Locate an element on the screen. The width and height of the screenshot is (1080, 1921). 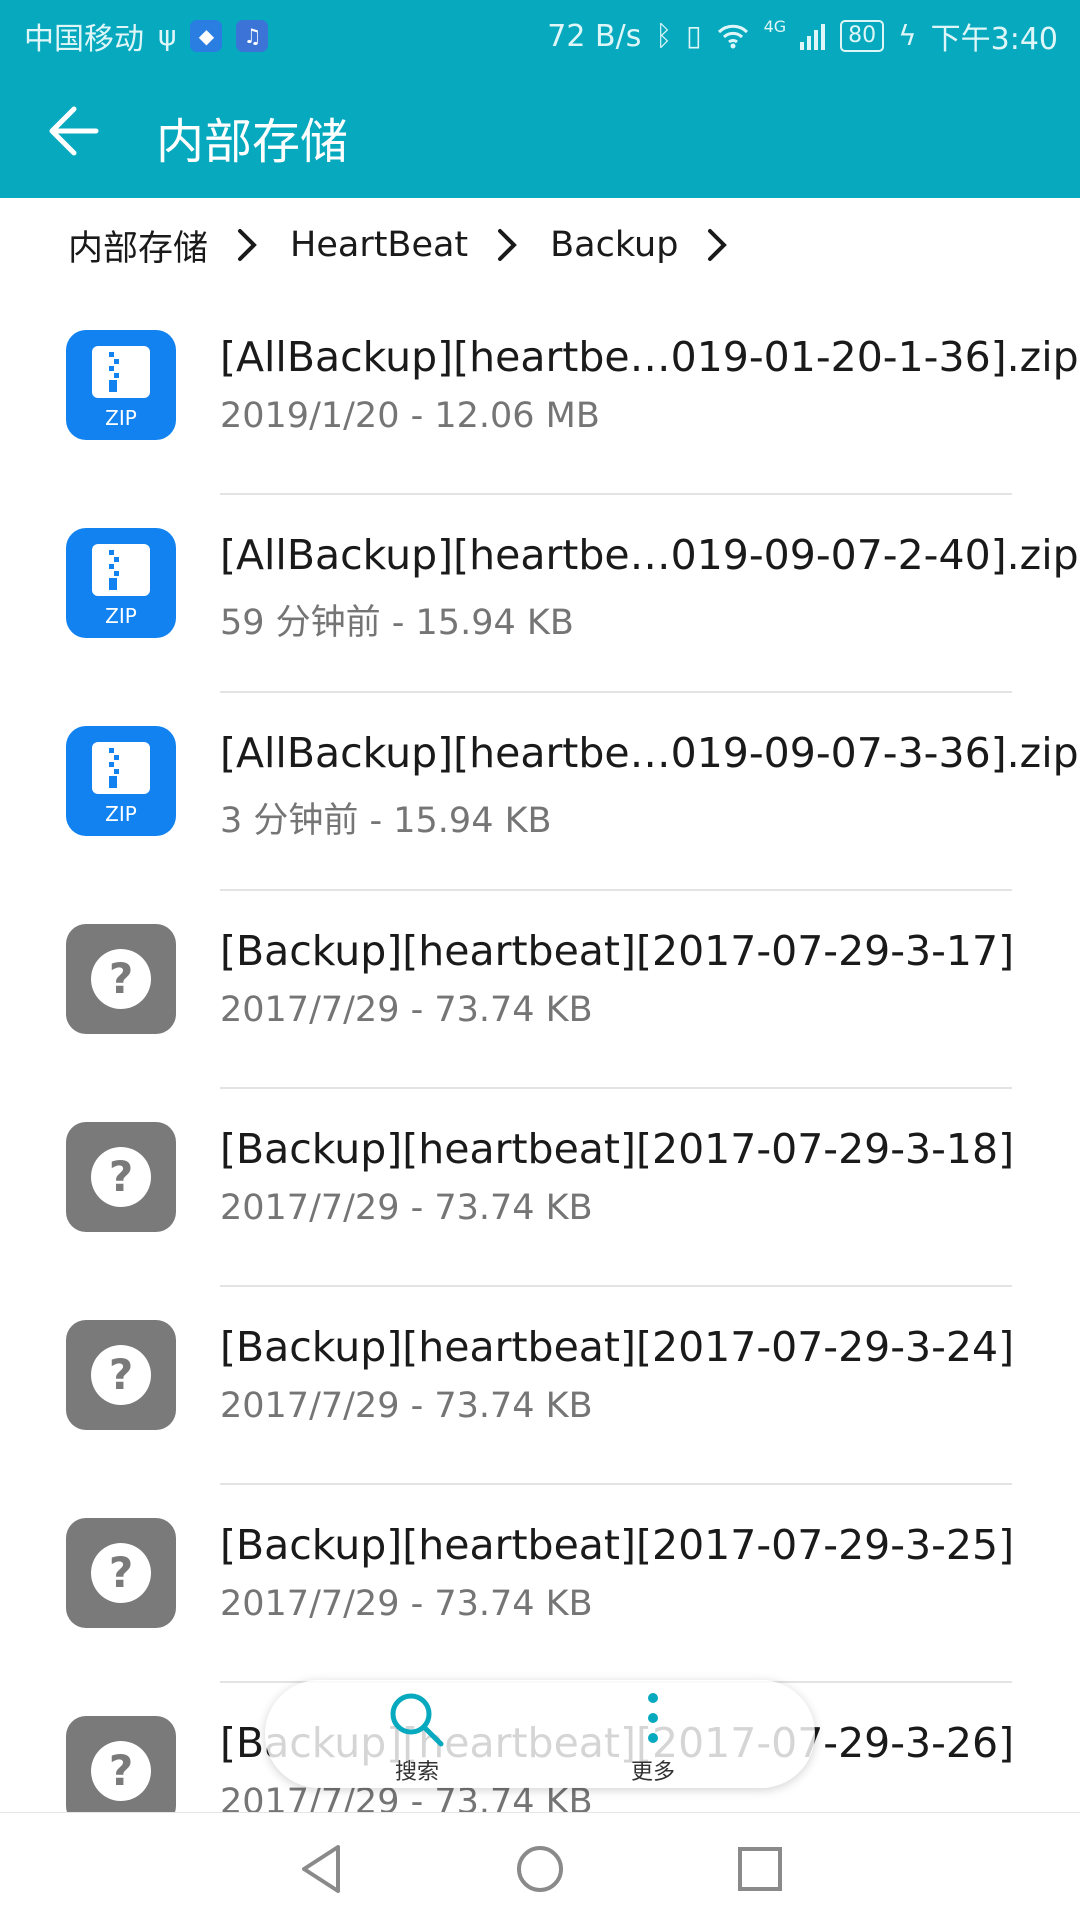
file-name: [Backup][heartbeat][2017-07-29-3-25] is located at coordinates (617, 1545).